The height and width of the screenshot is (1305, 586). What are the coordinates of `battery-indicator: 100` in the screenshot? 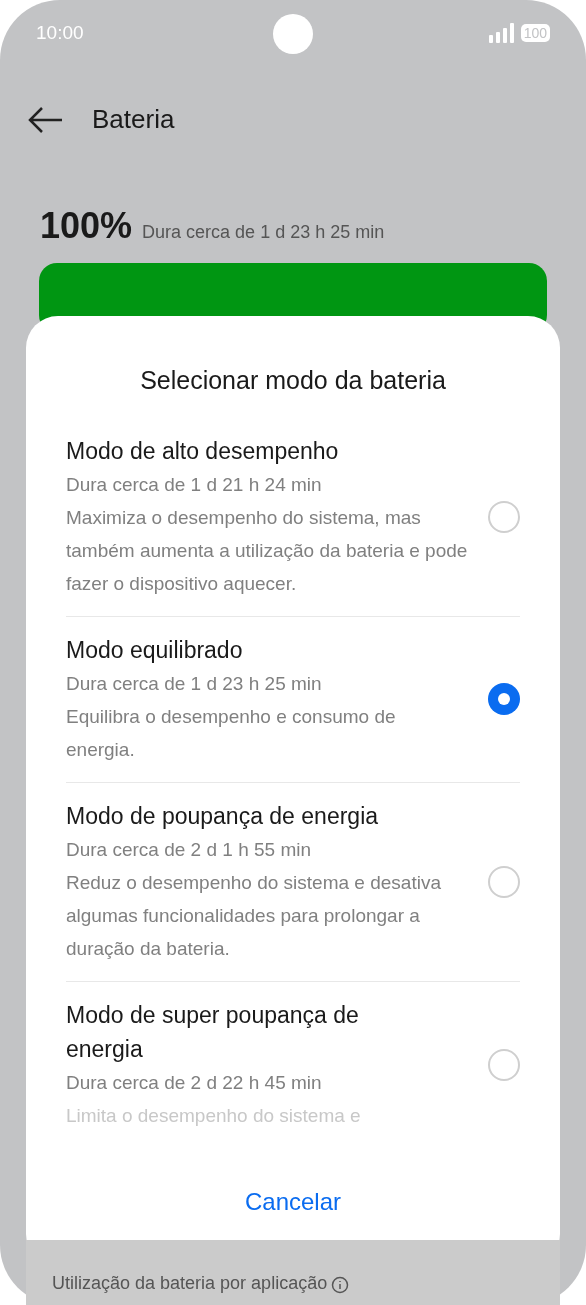 It's located at (535, 33).